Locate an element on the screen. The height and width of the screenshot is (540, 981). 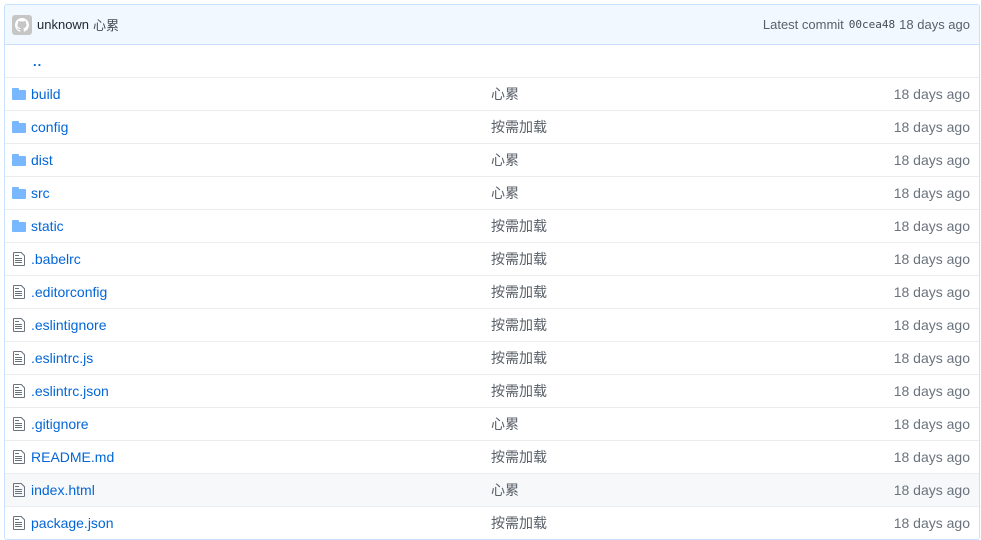
file-name-link: .editorconfig is located at coordinates (261, 292).